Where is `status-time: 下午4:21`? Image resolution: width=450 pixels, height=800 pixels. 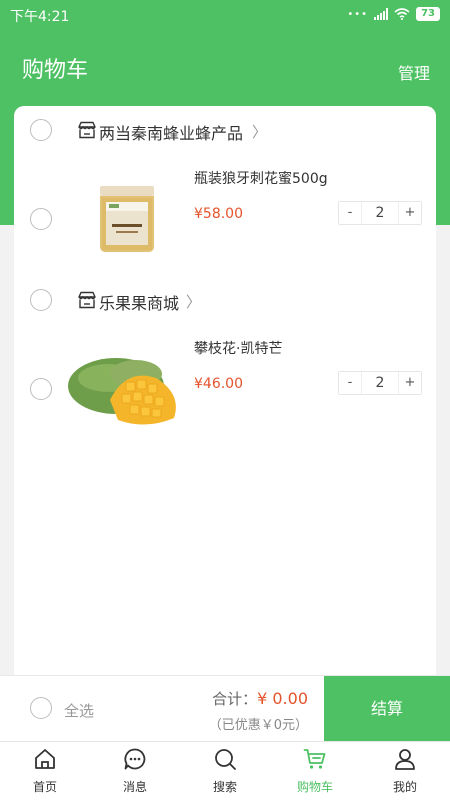
status-time: 下午4:21 is located at coordinates (40, 17).